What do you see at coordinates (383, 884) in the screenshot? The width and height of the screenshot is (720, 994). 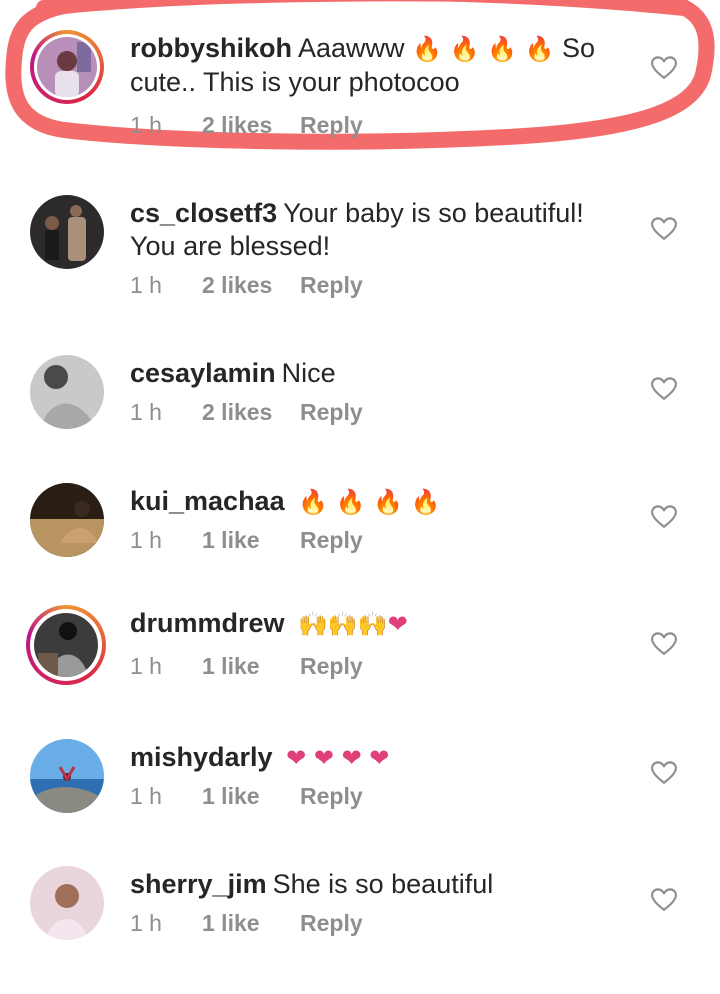 I see `comment-body: She is so beautiful` at bounding box center [383, 884].